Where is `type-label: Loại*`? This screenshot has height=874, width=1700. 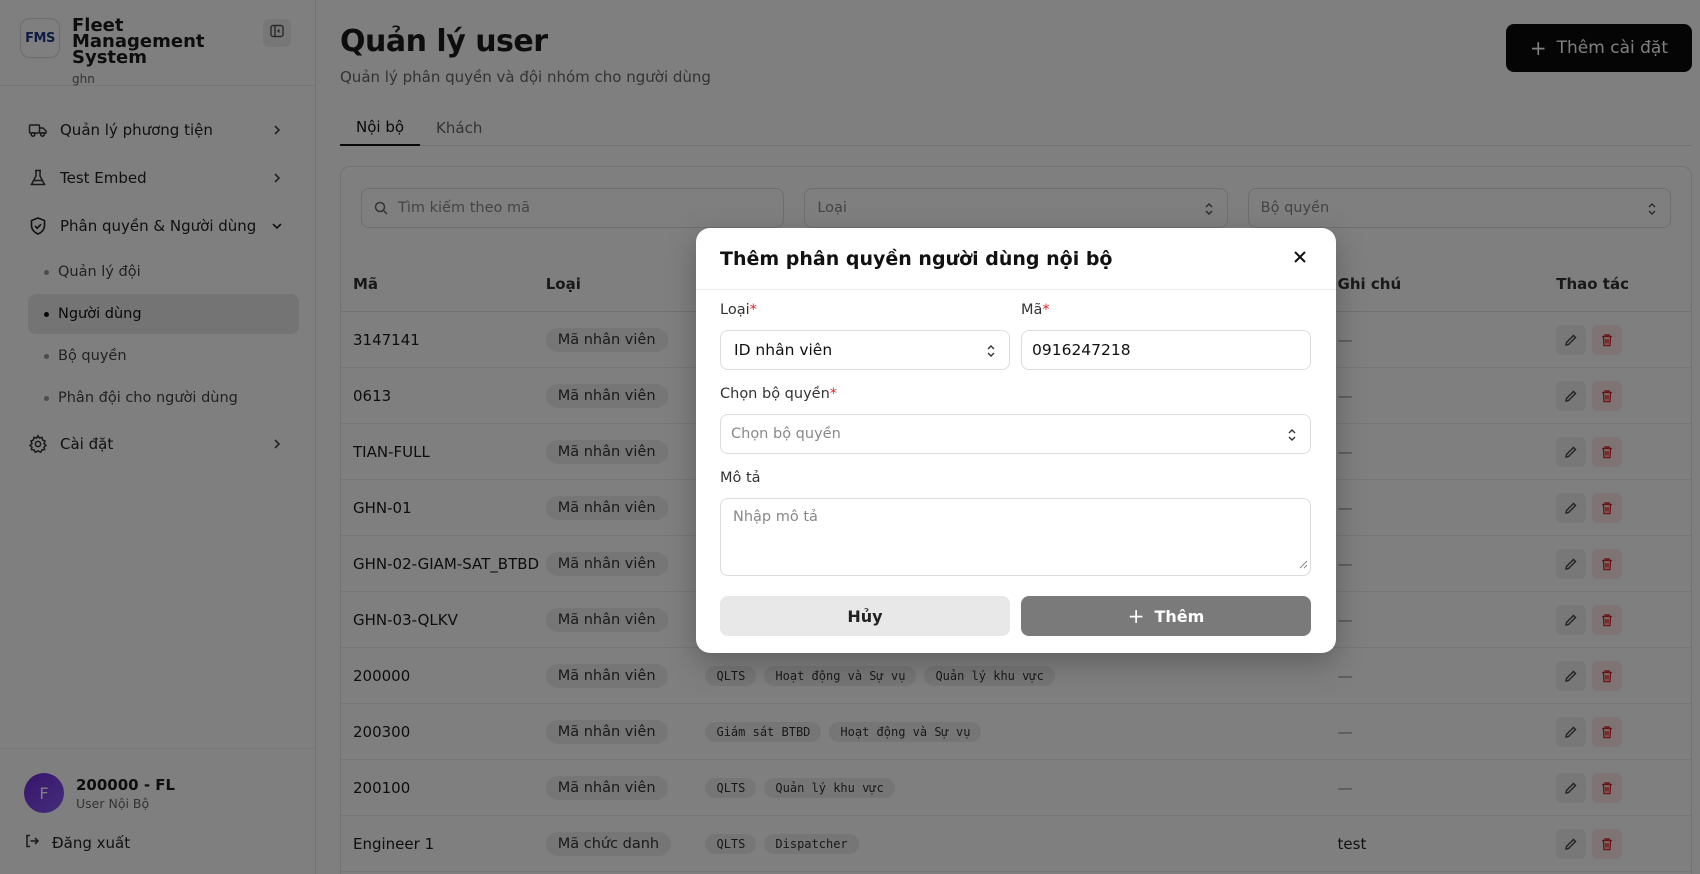
type-label: Loại* is located at coordinates (738, 310).